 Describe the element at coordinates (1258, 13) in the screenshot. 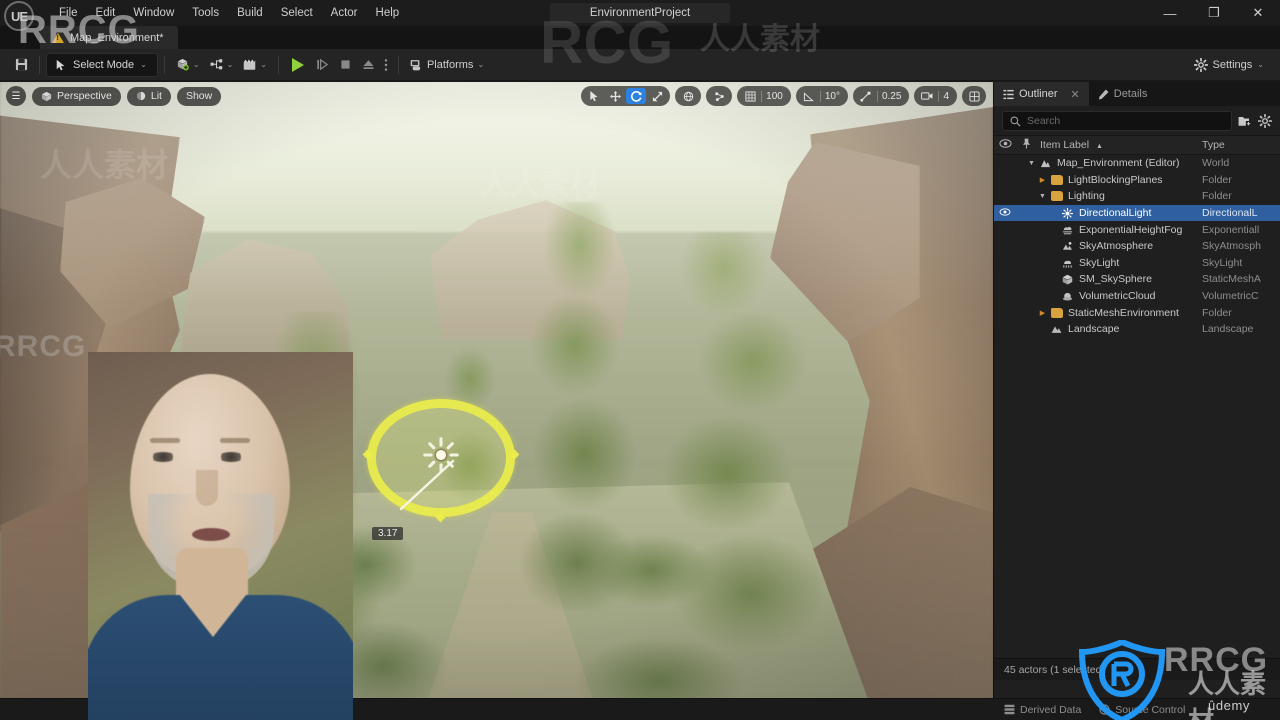

I see `close-button: ✕` at that location.